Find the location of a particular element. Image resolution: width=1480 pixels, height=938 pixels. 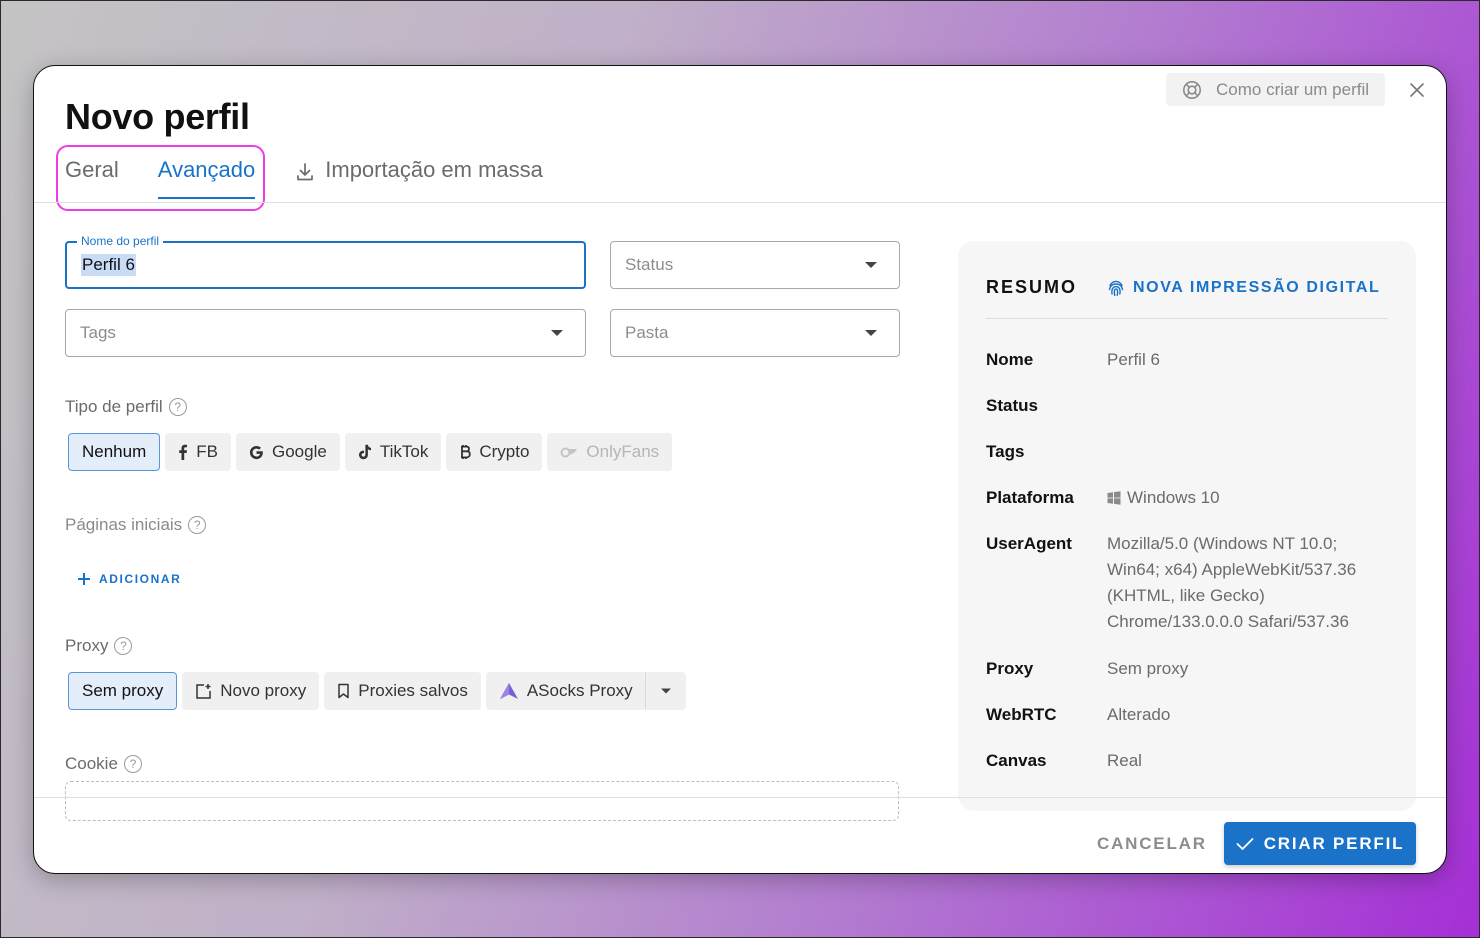

google-icon is located at coordinates (256, 452).